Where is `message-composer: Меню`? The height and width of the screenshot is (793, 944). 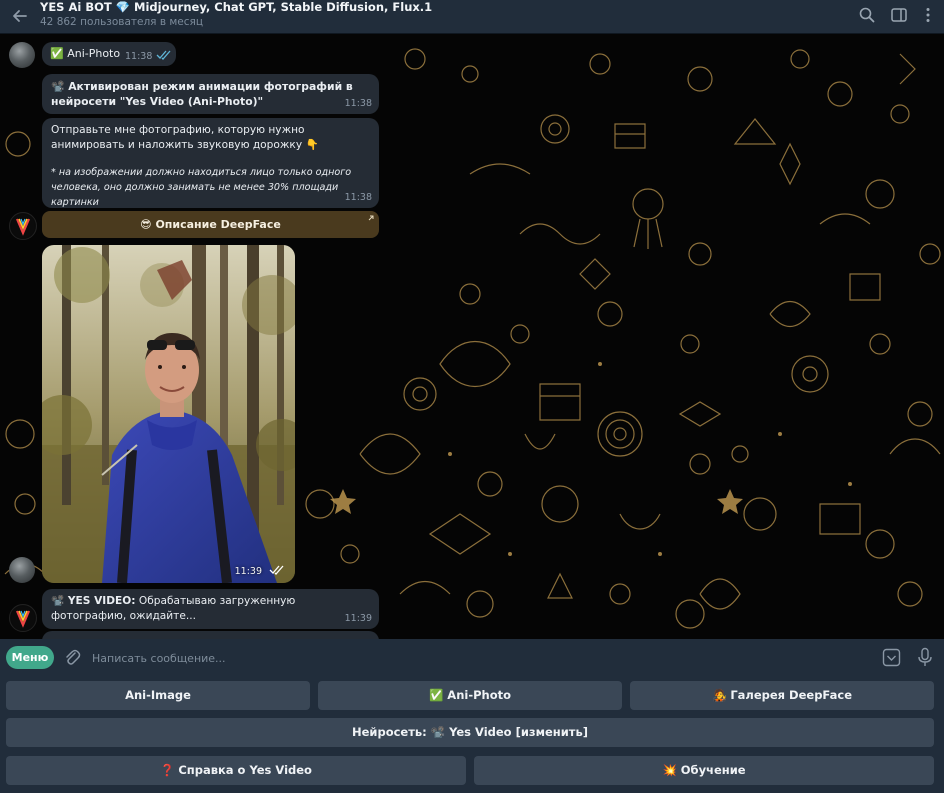
message-composer: Меню is located at coordinates (472, 657).